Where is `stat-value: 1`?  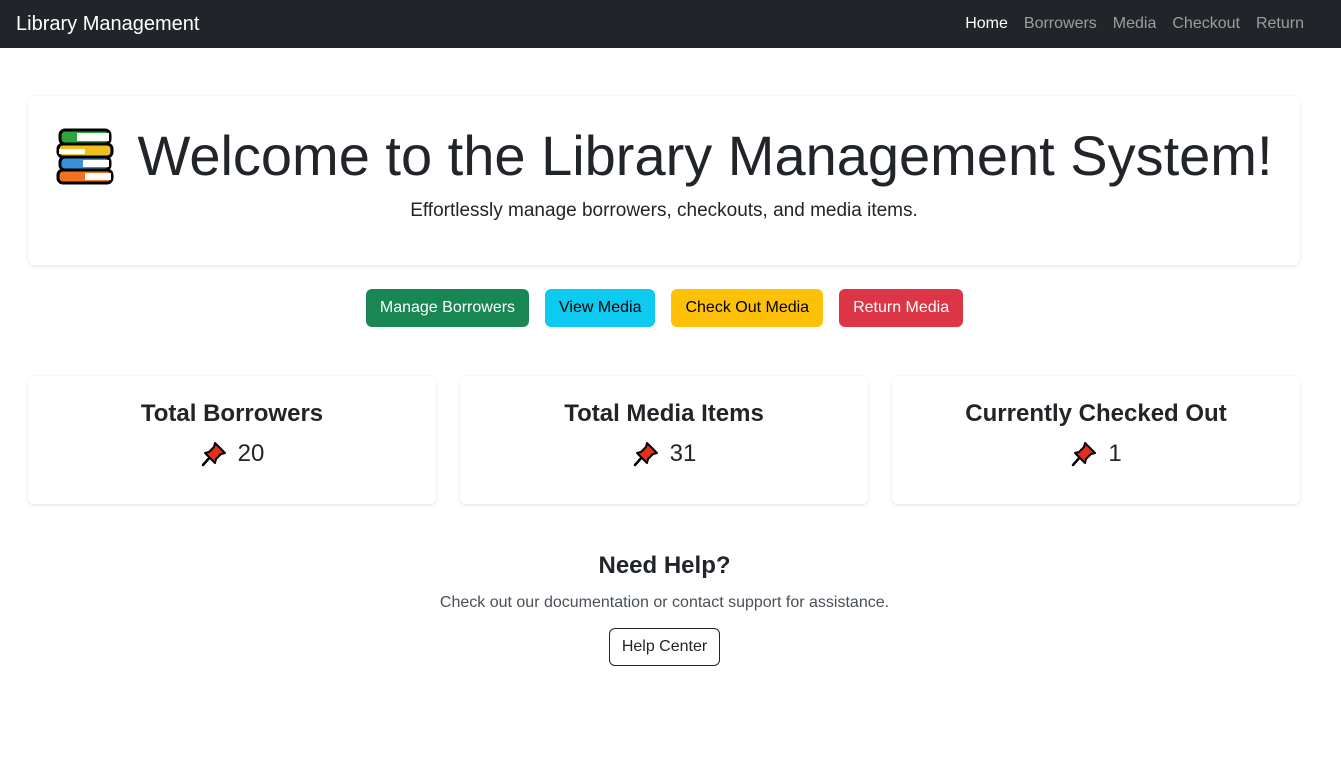
stat-value: 1 is located at coordinates (1115, 453).